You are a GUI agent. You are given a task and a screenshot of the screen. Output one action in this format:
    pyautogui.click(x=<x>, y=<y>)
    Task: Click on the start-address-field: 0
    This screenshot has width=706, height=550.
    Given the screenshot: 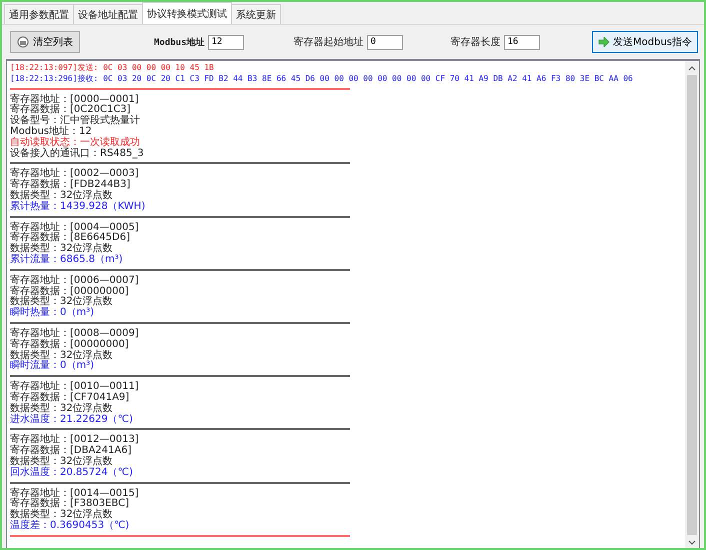 What is the action you would take?
    pyautogui.click(x=384, y=42)
    